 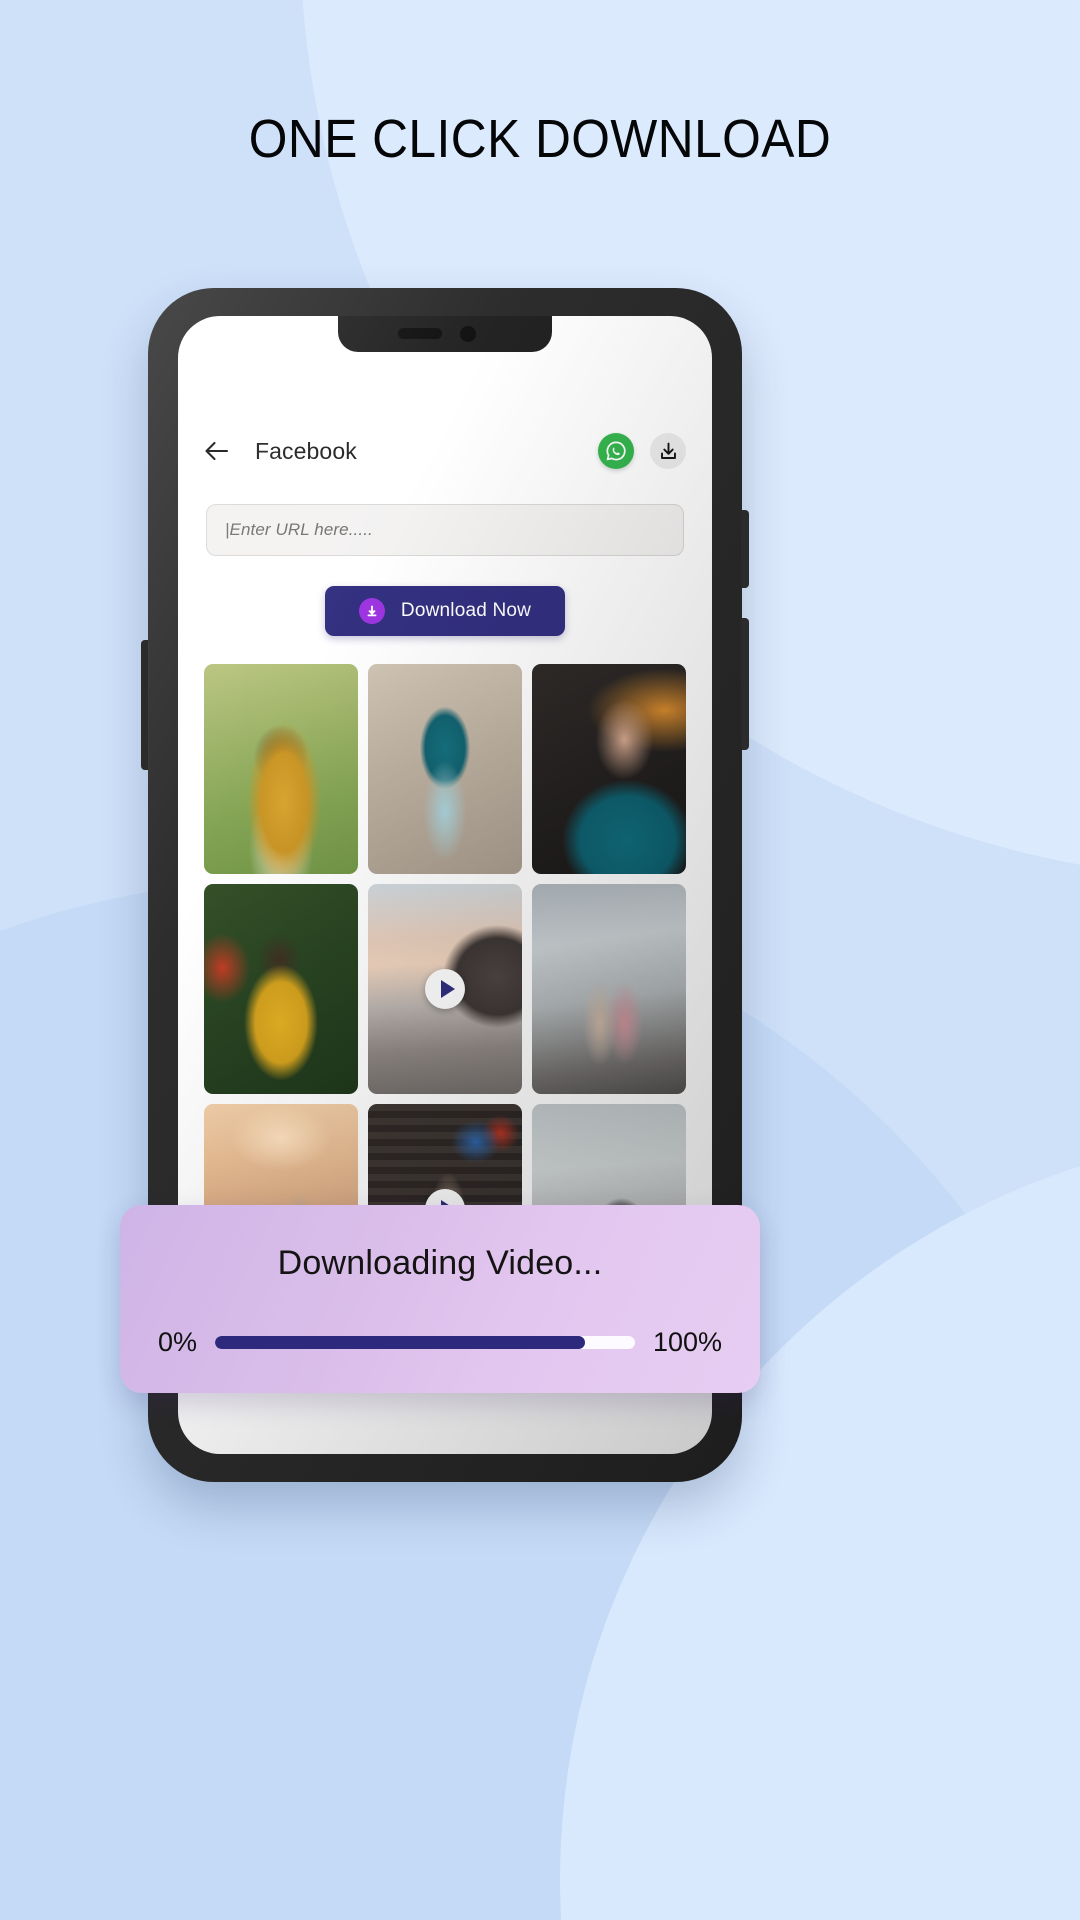 I want to click on progress-bar, so click(x=425, y=1342).